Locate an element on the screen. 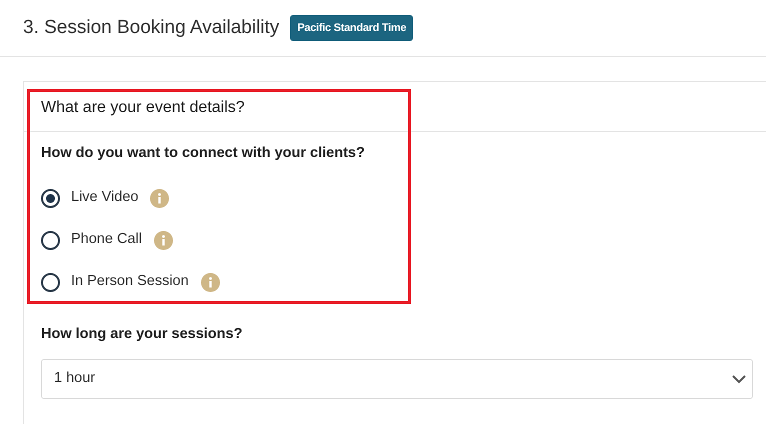  question-label: How long are your sessions? is located at coordinates (142, 334).